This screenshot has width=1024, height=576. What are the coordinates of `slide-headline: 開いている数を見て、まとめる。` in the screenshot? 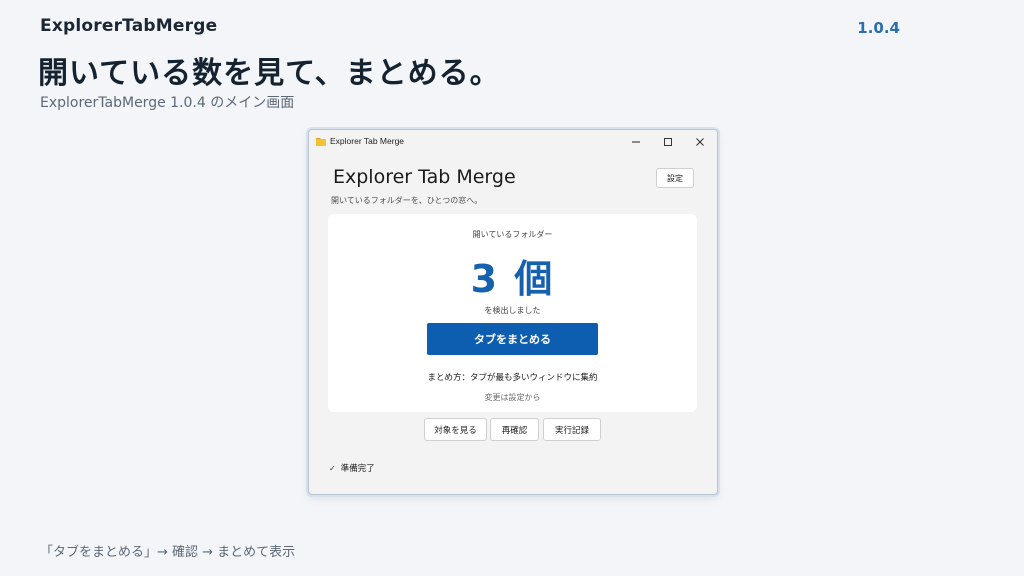 It's located at (269, 73).